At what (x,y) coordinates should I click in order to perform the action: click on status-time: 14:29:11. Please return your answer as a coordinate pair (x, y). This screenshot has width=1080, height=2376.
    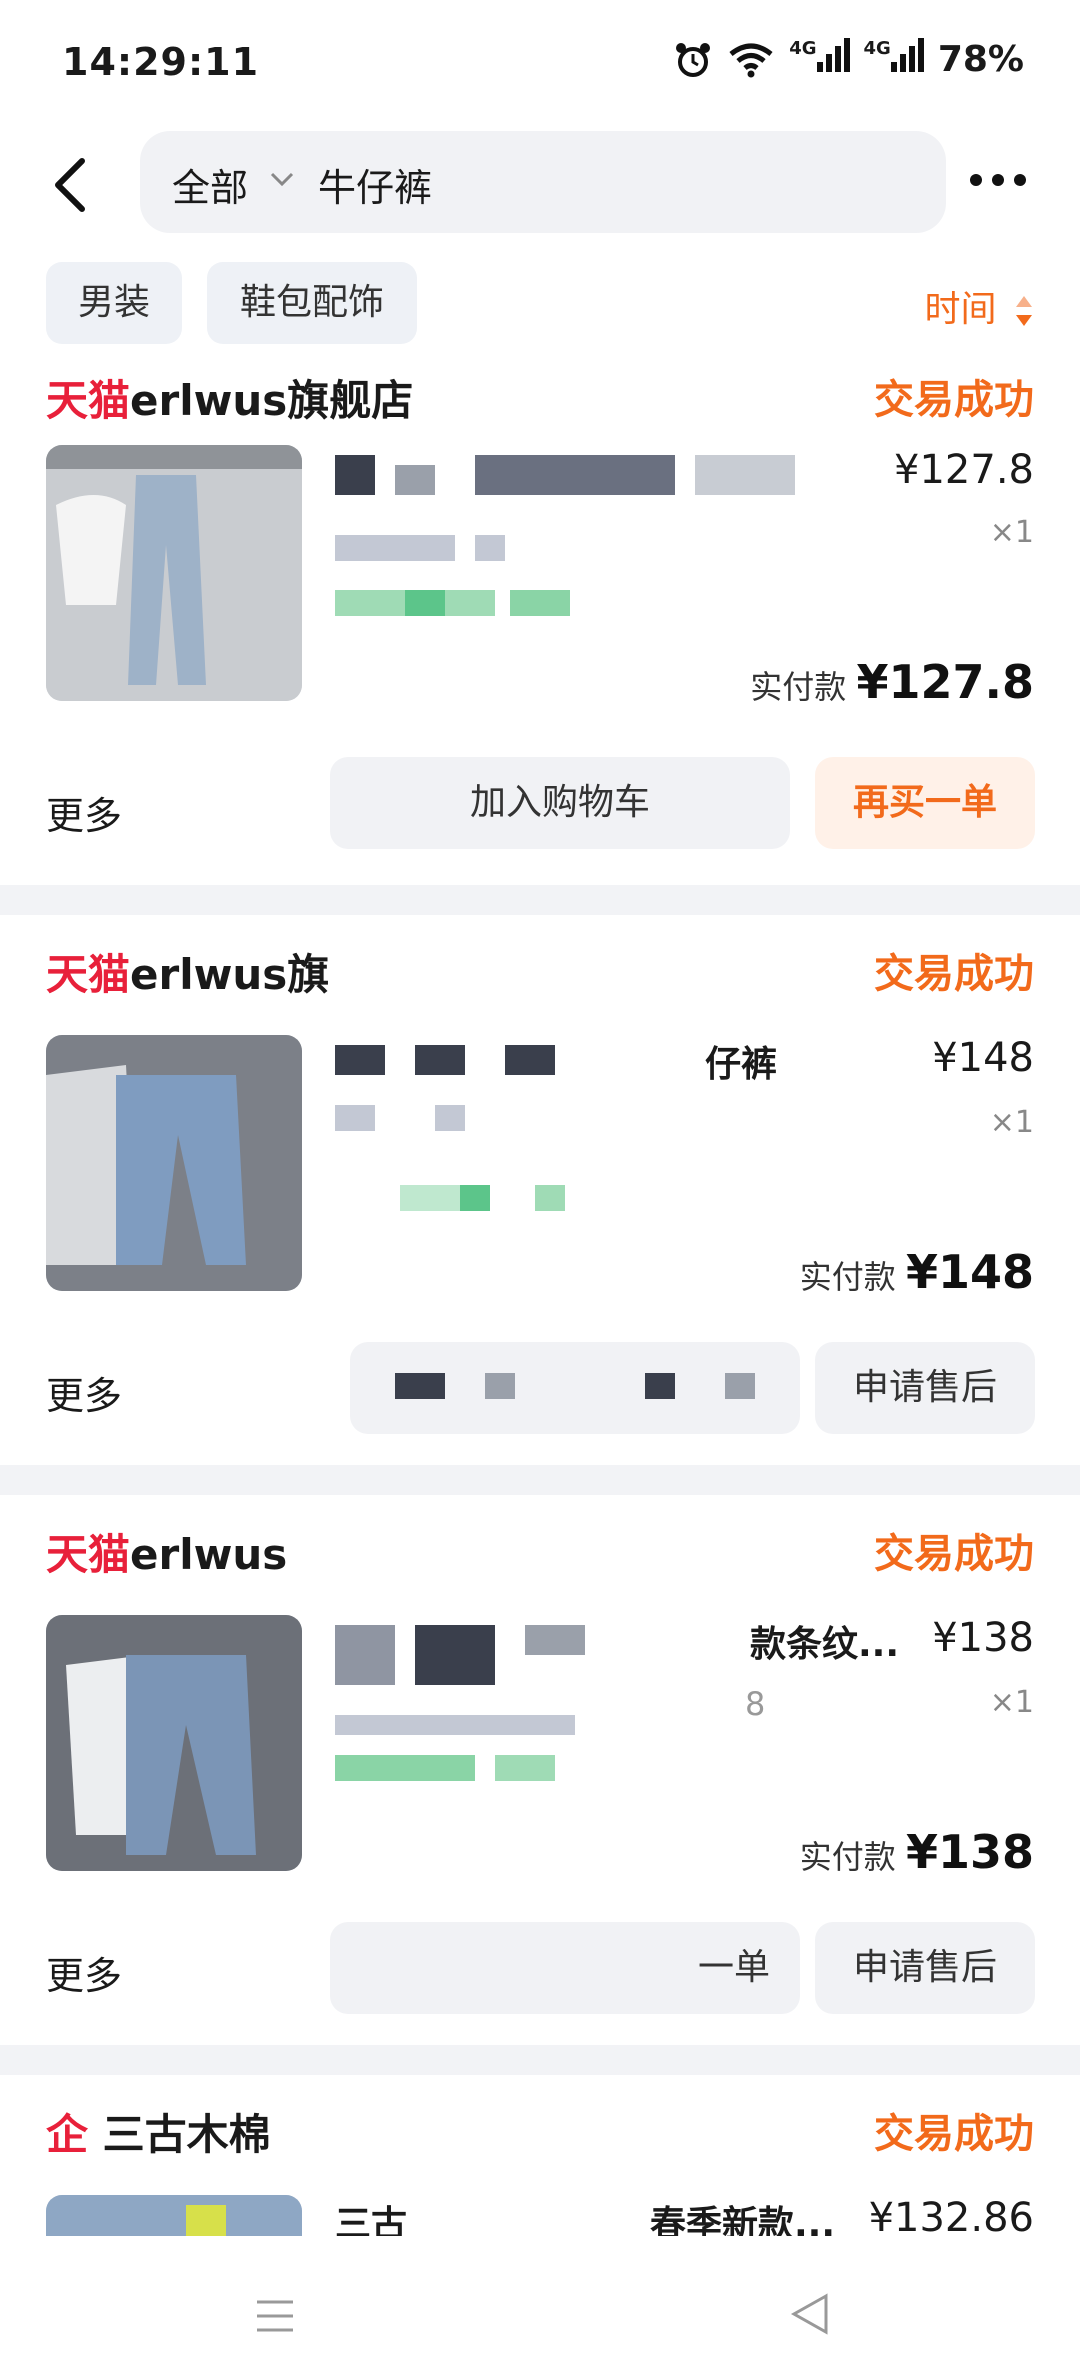
    Looking at the image, I should click on (161, 62).